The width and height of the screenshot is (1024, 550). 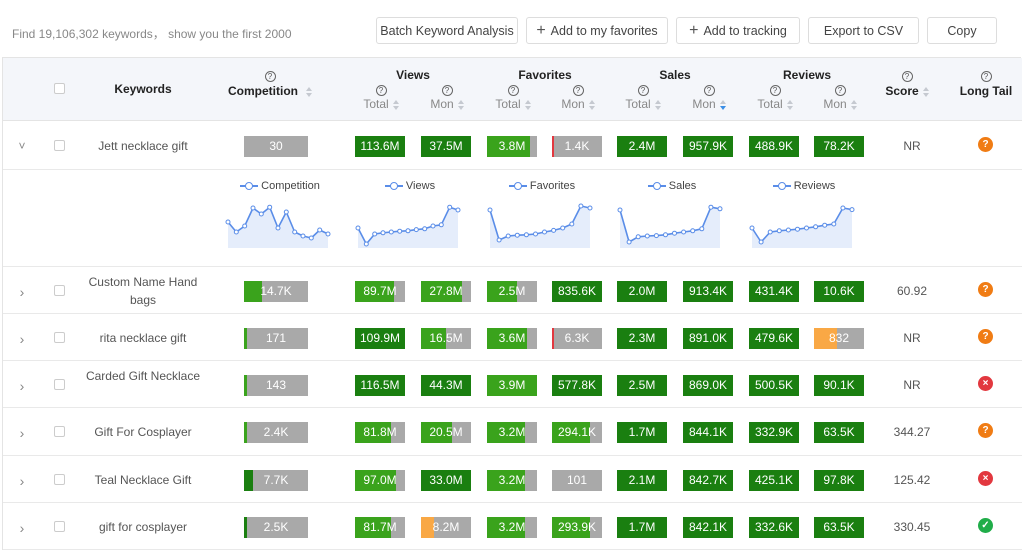 What do you see at coordinates (410, 186) in the screenshot?
I see `sparkline-legend: Views` at bounding box center [410, 186].